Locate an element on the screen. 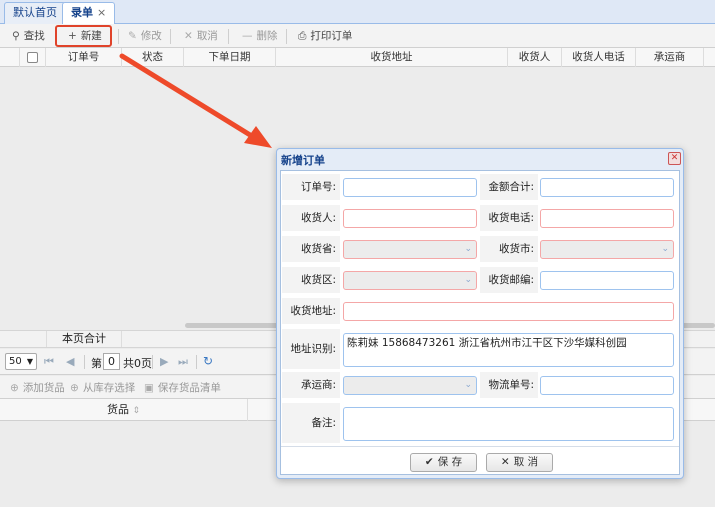  col-status: 状态 is located at coordinates (153, 57).